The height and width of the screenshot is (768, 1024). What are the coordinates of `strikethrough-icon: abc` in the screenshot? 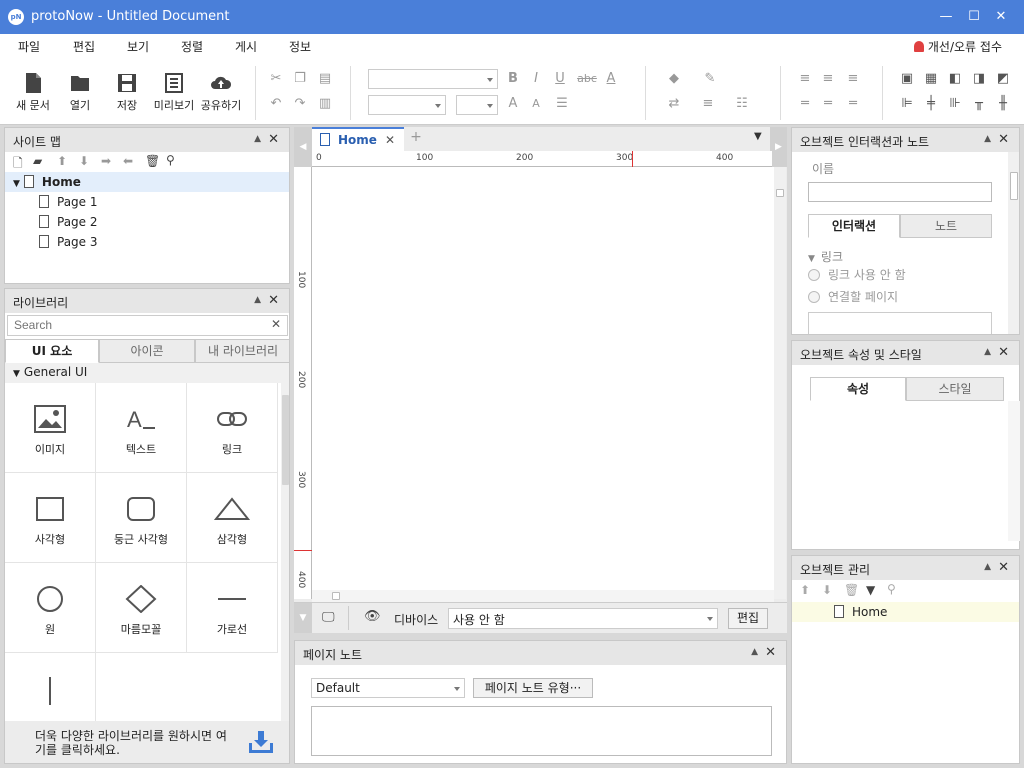 It's located at (587, 79).